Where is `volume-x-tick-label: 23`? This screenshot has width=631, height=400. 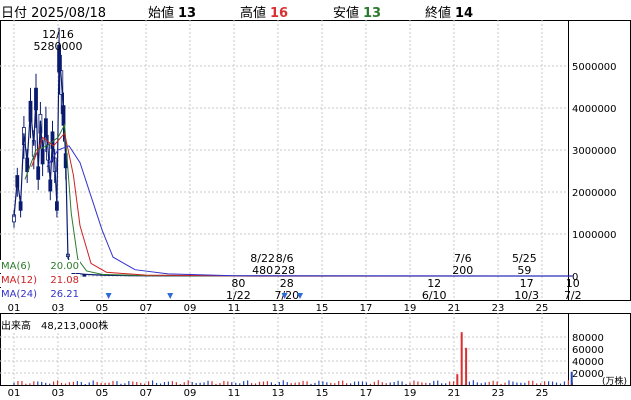 volume-x-tick-label: 23 is located at coordinates (498, 393).